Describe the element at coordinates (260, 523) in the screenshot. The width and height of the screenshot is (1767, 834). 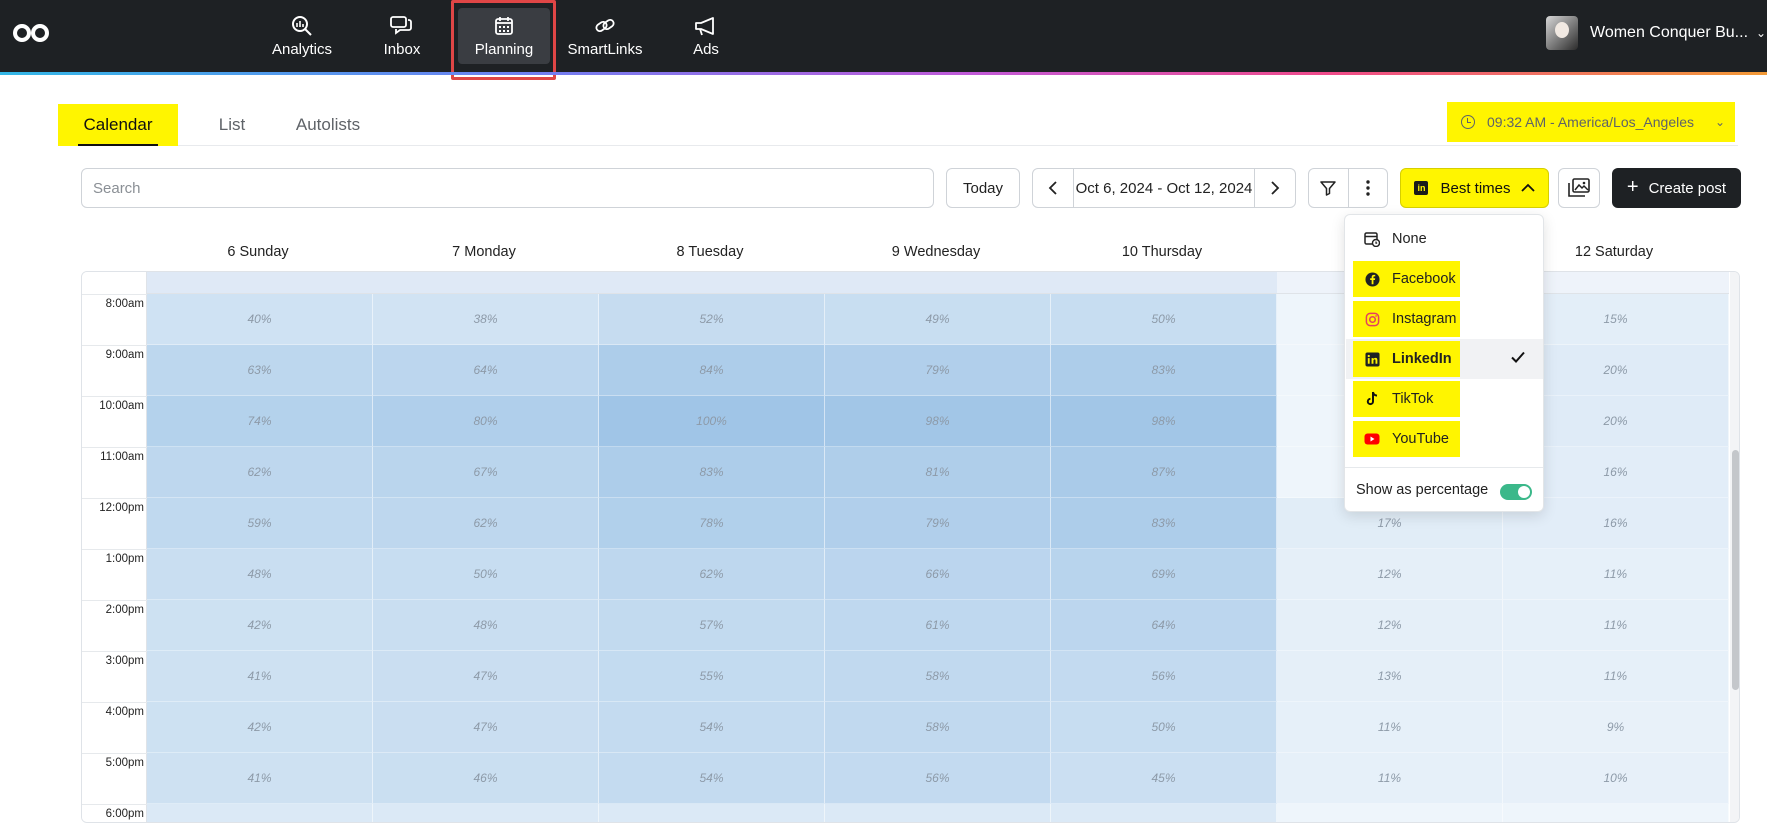
I see `time-slot-cell: 59%` at that location.